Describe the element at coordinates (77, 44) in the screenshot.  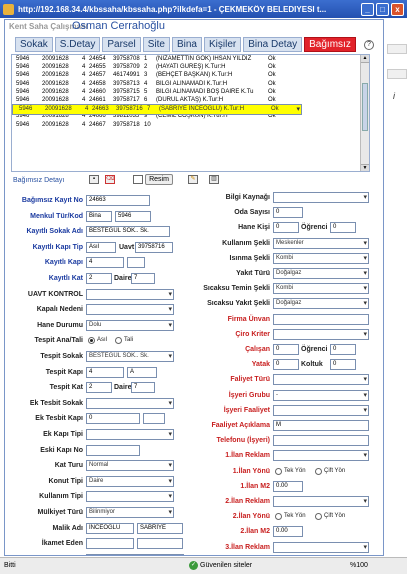
I see `tab-sokak-detay: S.Detay` at that location.